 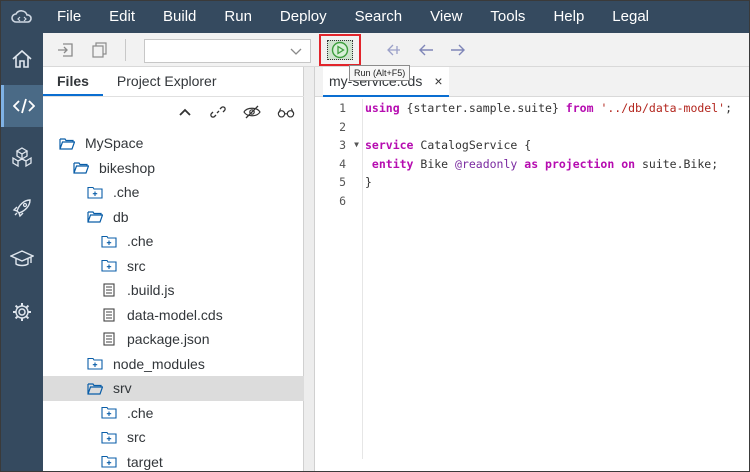 I want to click on tree-item-label: data-model.cds, so click(x=175, y=314).